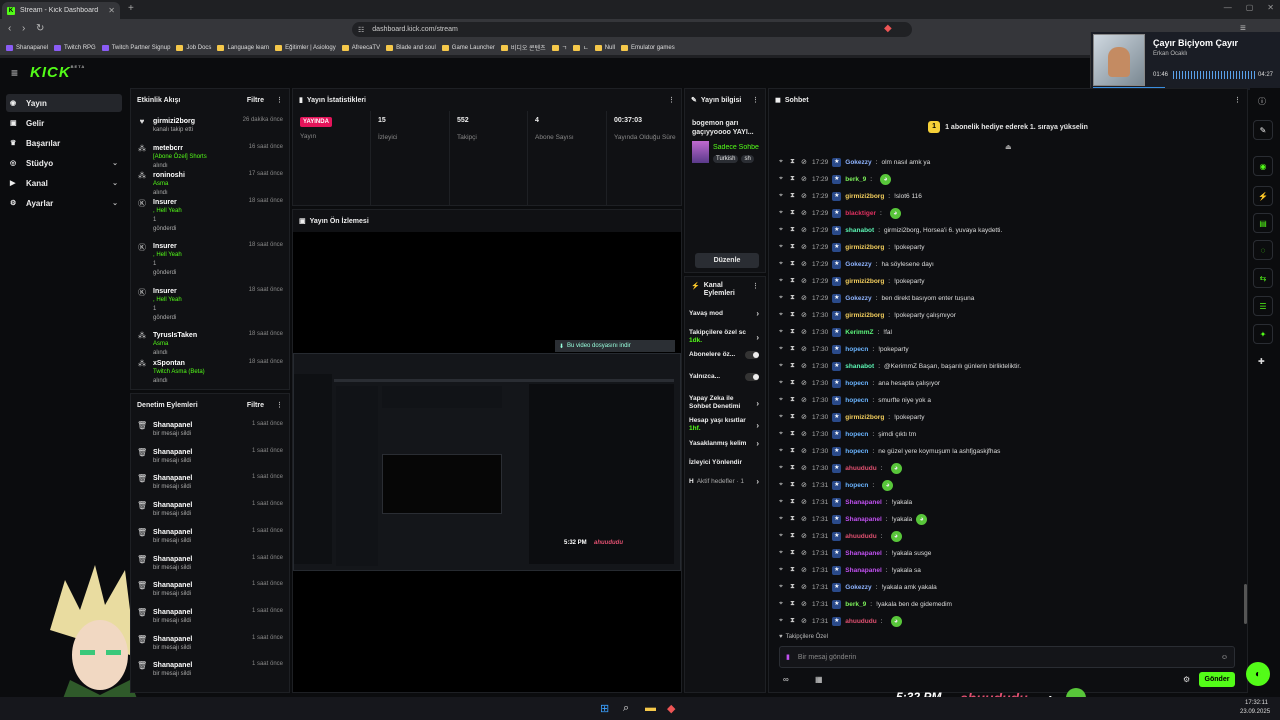 The image size is (1280, 720). I want to click on chat-message: ⌖ ⧗ ⊘ 17:31 ★ Shanapanel: !yakala sa, so click(1008, 570).